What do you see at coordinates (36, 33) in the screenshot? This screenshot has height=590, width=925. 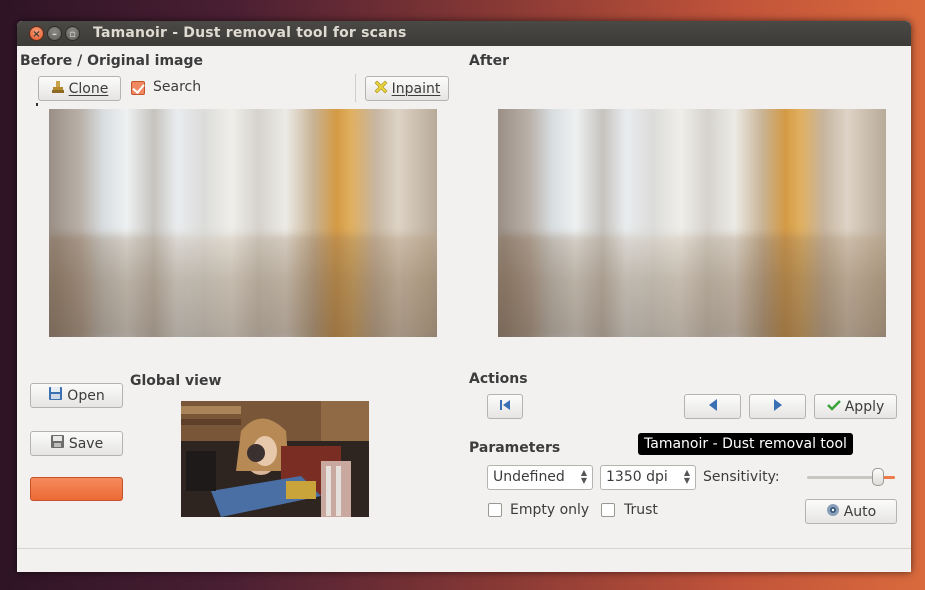 I see `close-window-button: ×` at bounding box center [36, 33].